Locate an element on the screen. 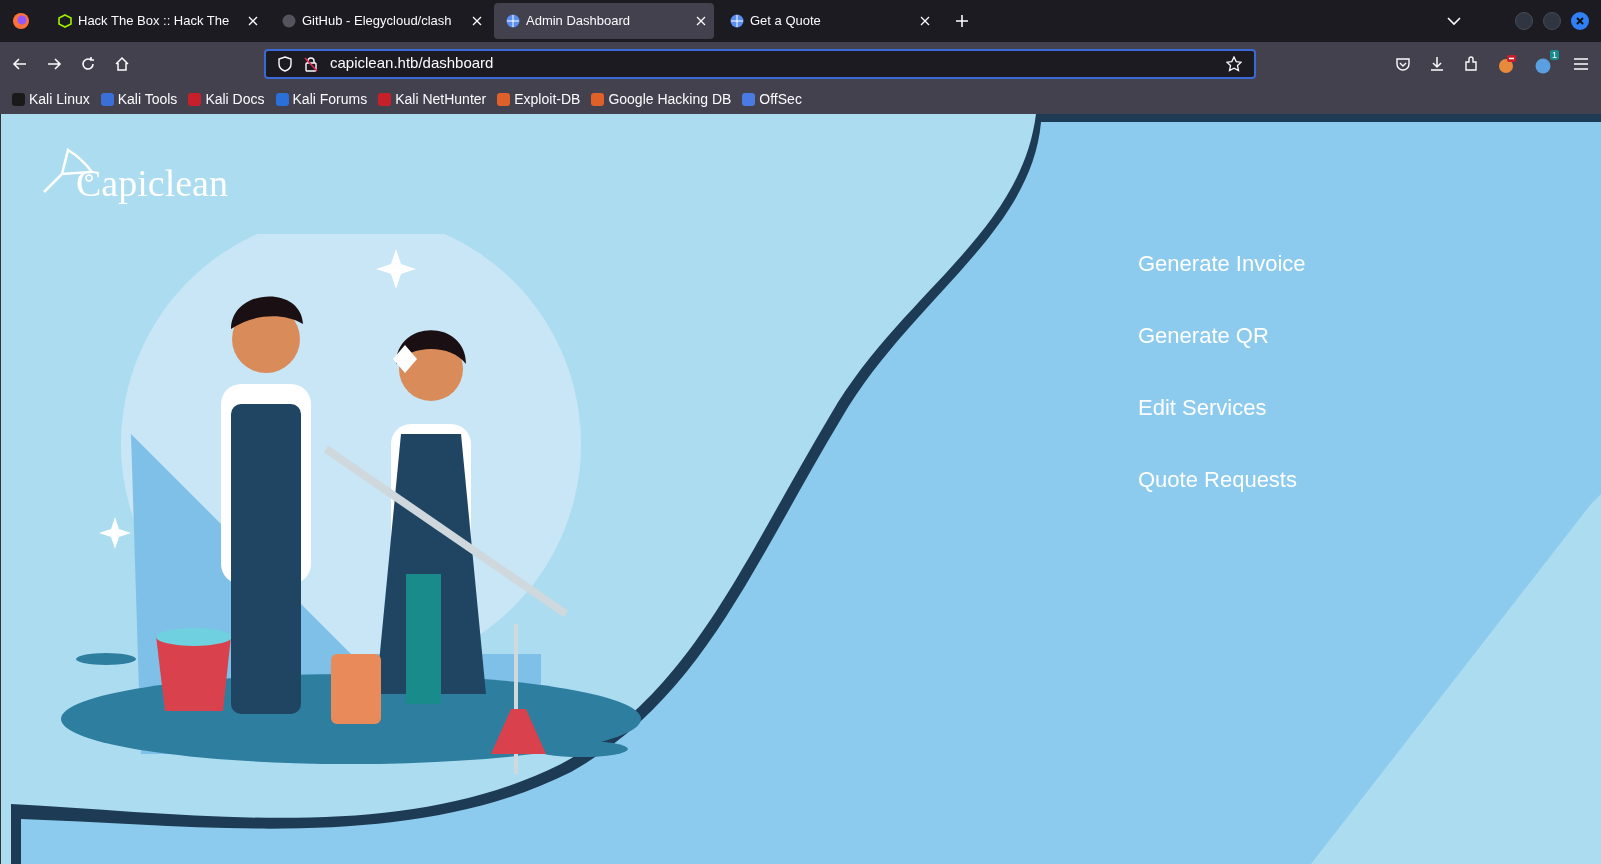  shield-icon is located at coordinates (285, 63).